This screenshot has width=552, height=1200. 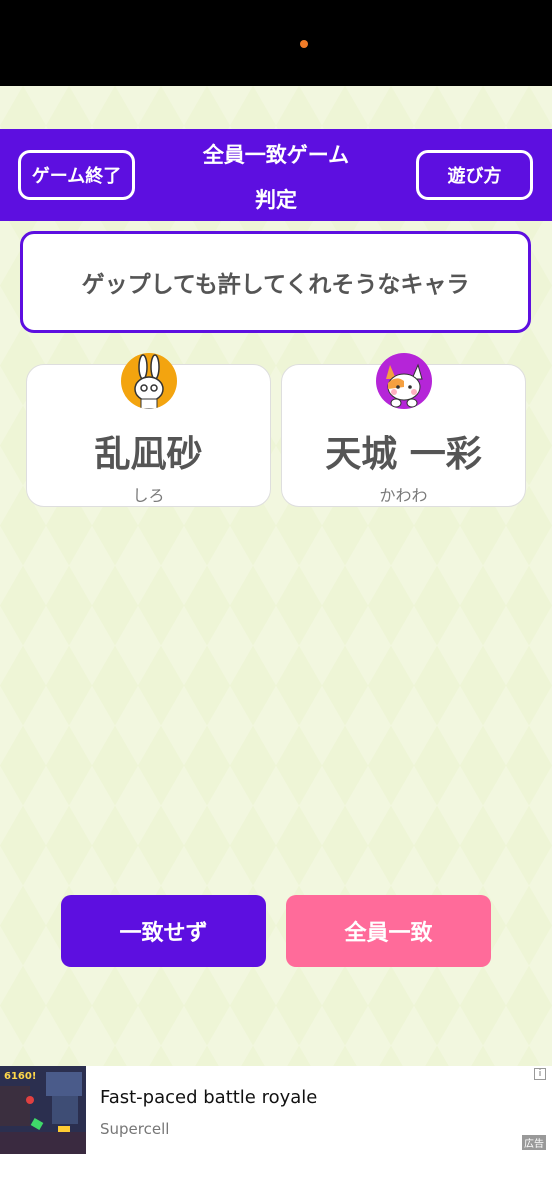 What do you see at coordinates (403, 454) in the screenshot?
I see `answer-name: 天城 一彩` at bounding box center [403, 454].